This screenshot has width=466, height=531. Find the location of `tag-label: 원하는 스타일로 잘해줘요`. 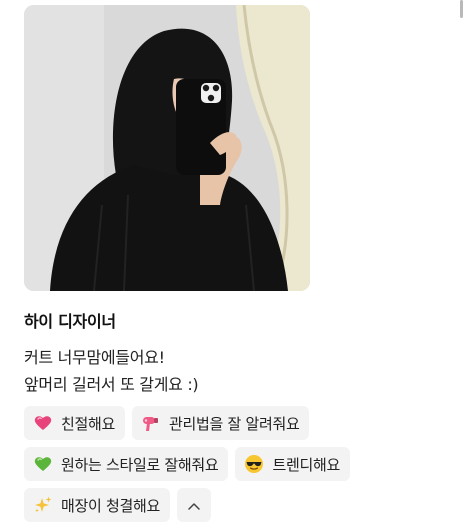

tag-label: 원하는 스타일로 잘해줘요 is located at coordinates (140, 464).